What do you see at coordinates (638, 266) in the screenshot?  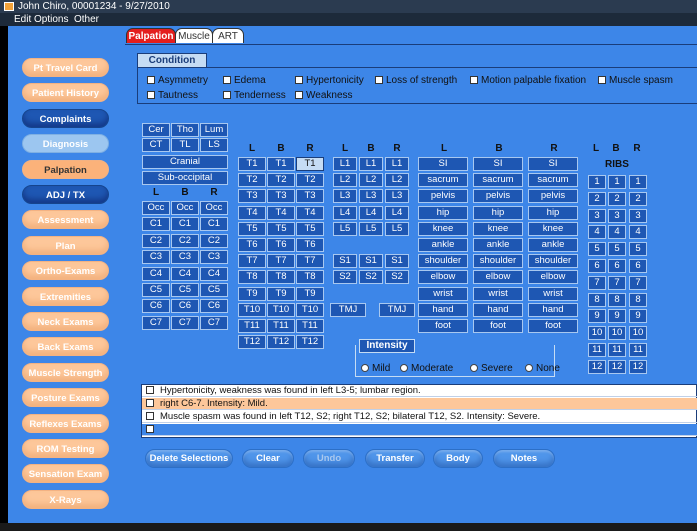 I see `rib-6-right: 6` at bounding box center [638, 266].